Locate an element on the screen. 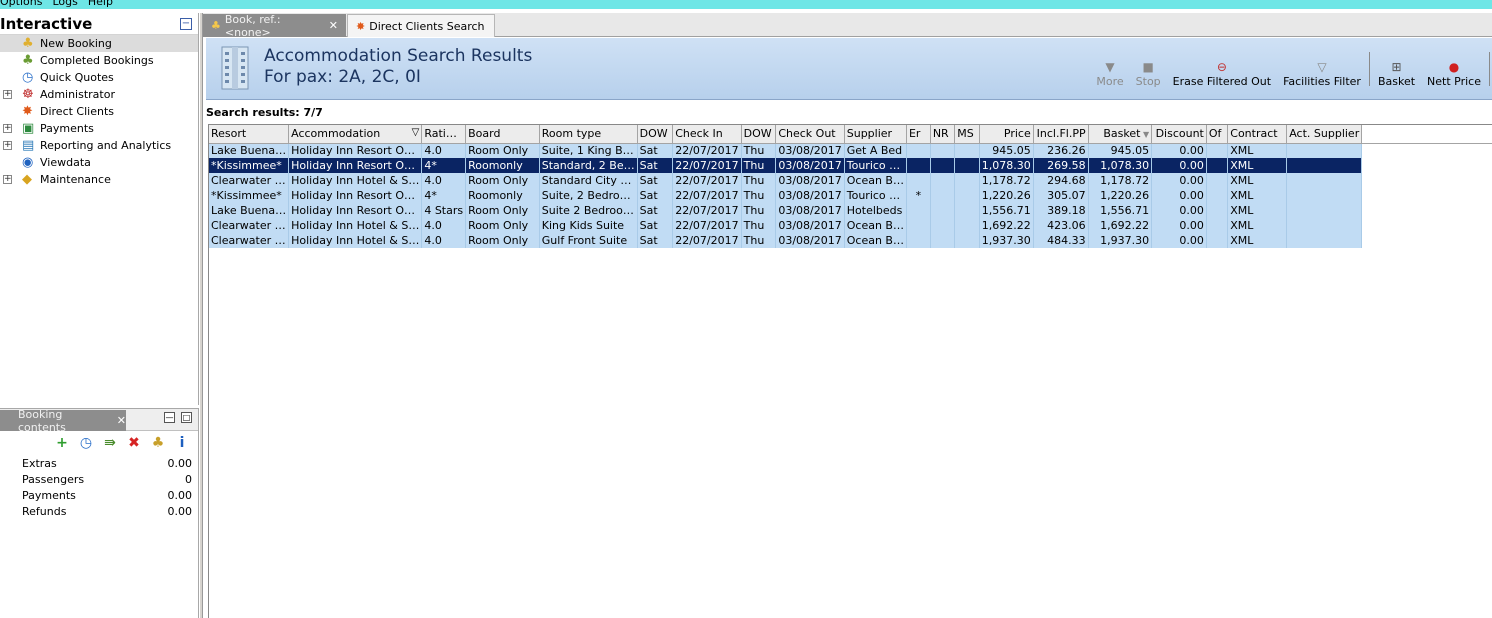 The width and height of the screenshot is (1492, 618). booking-summary-row: Refunds 0.00 is located at coordinates (99, 511).